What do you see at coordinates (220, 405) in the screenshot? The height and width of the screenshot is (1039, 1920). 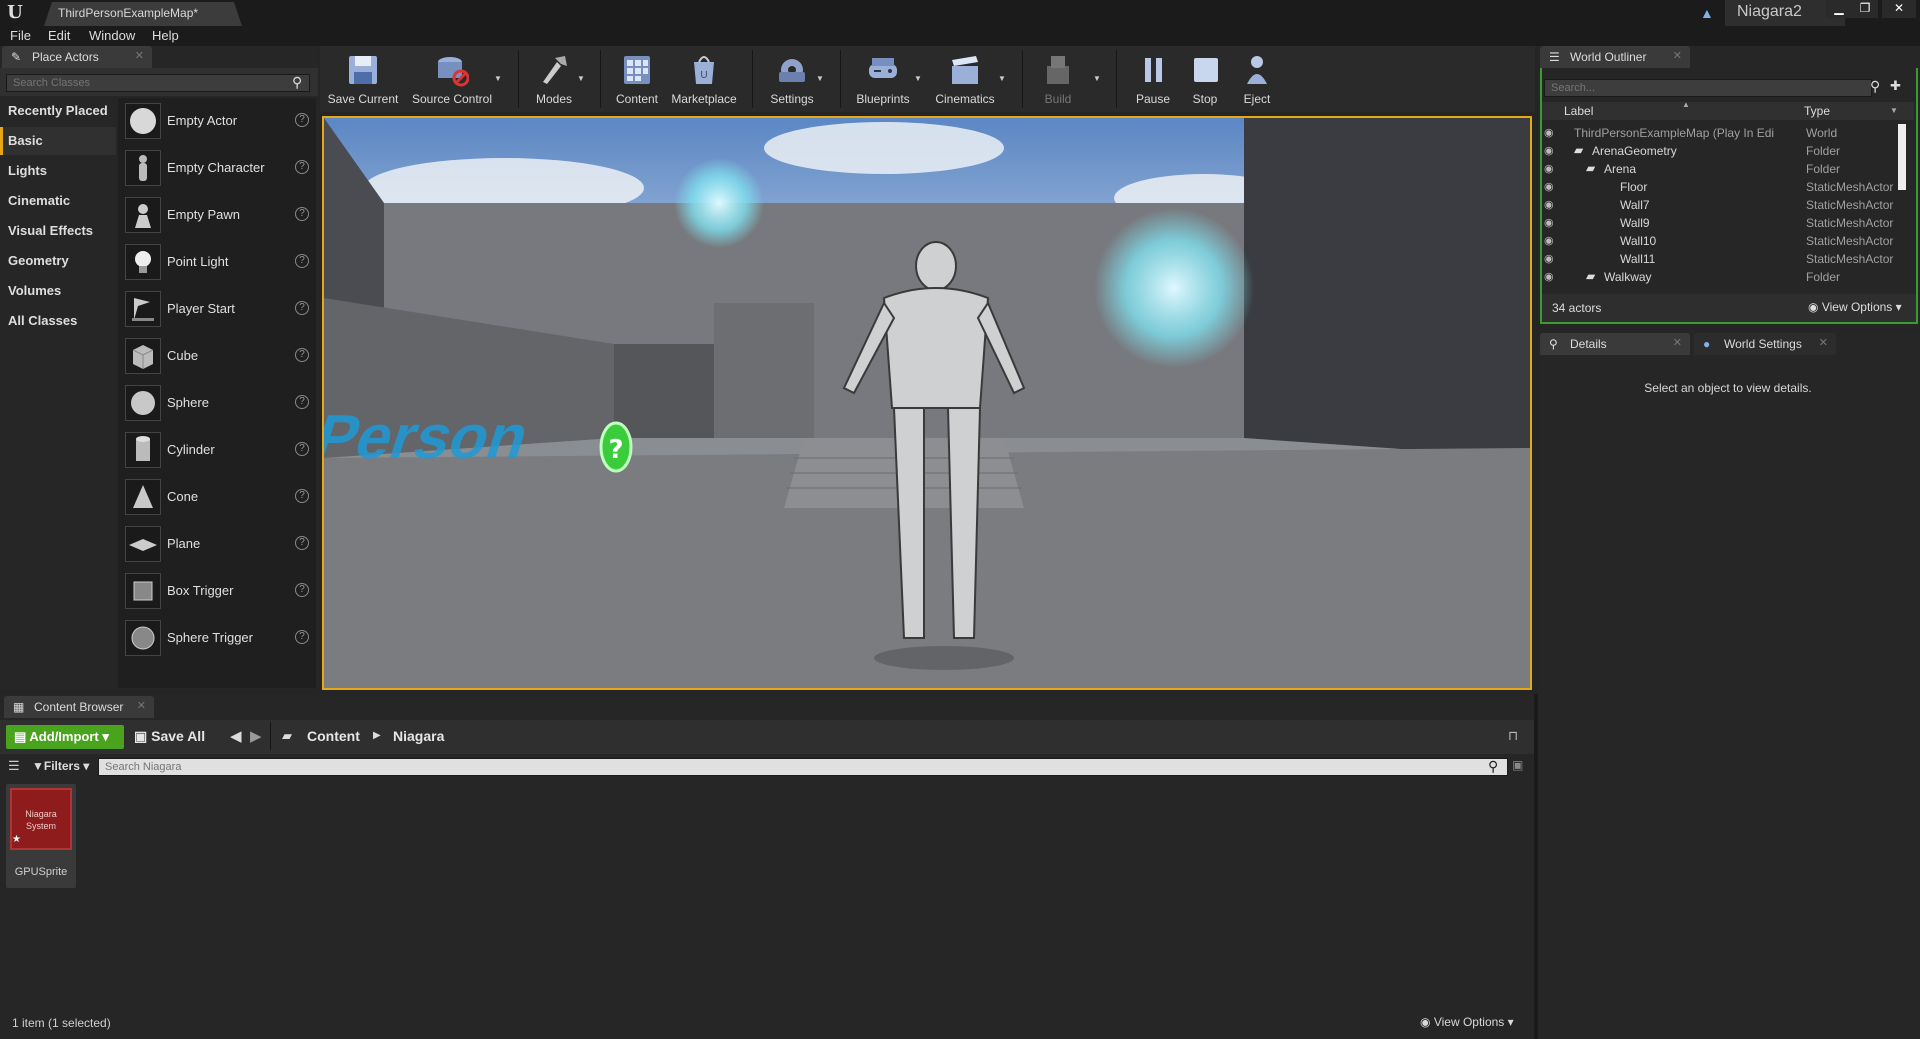 I see `actor-item-sphere: Sphere ?` at bounding box center [220, 405].